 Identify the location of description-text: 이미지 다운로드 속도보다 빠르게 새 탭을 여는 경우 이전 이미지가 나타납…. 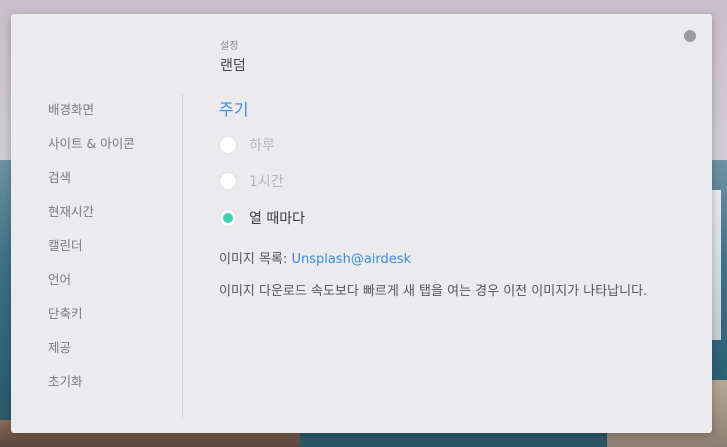
(433, 291).